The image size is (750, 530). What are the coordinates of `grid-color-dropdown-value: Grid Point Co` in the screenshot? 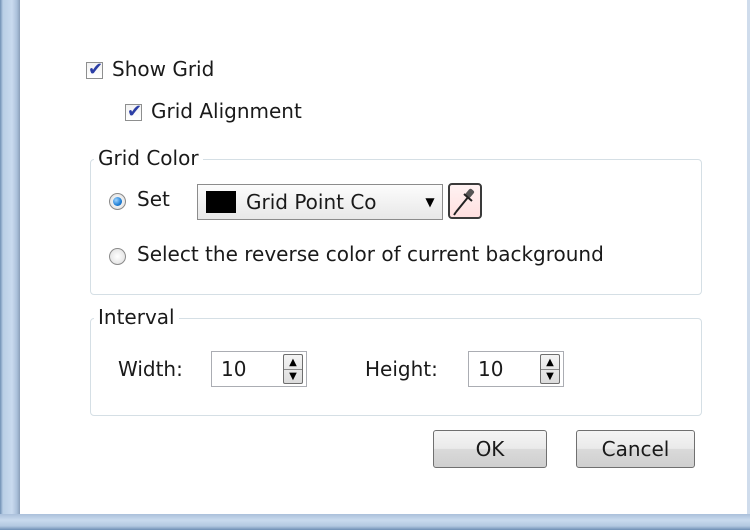 It's located at (311, 202).